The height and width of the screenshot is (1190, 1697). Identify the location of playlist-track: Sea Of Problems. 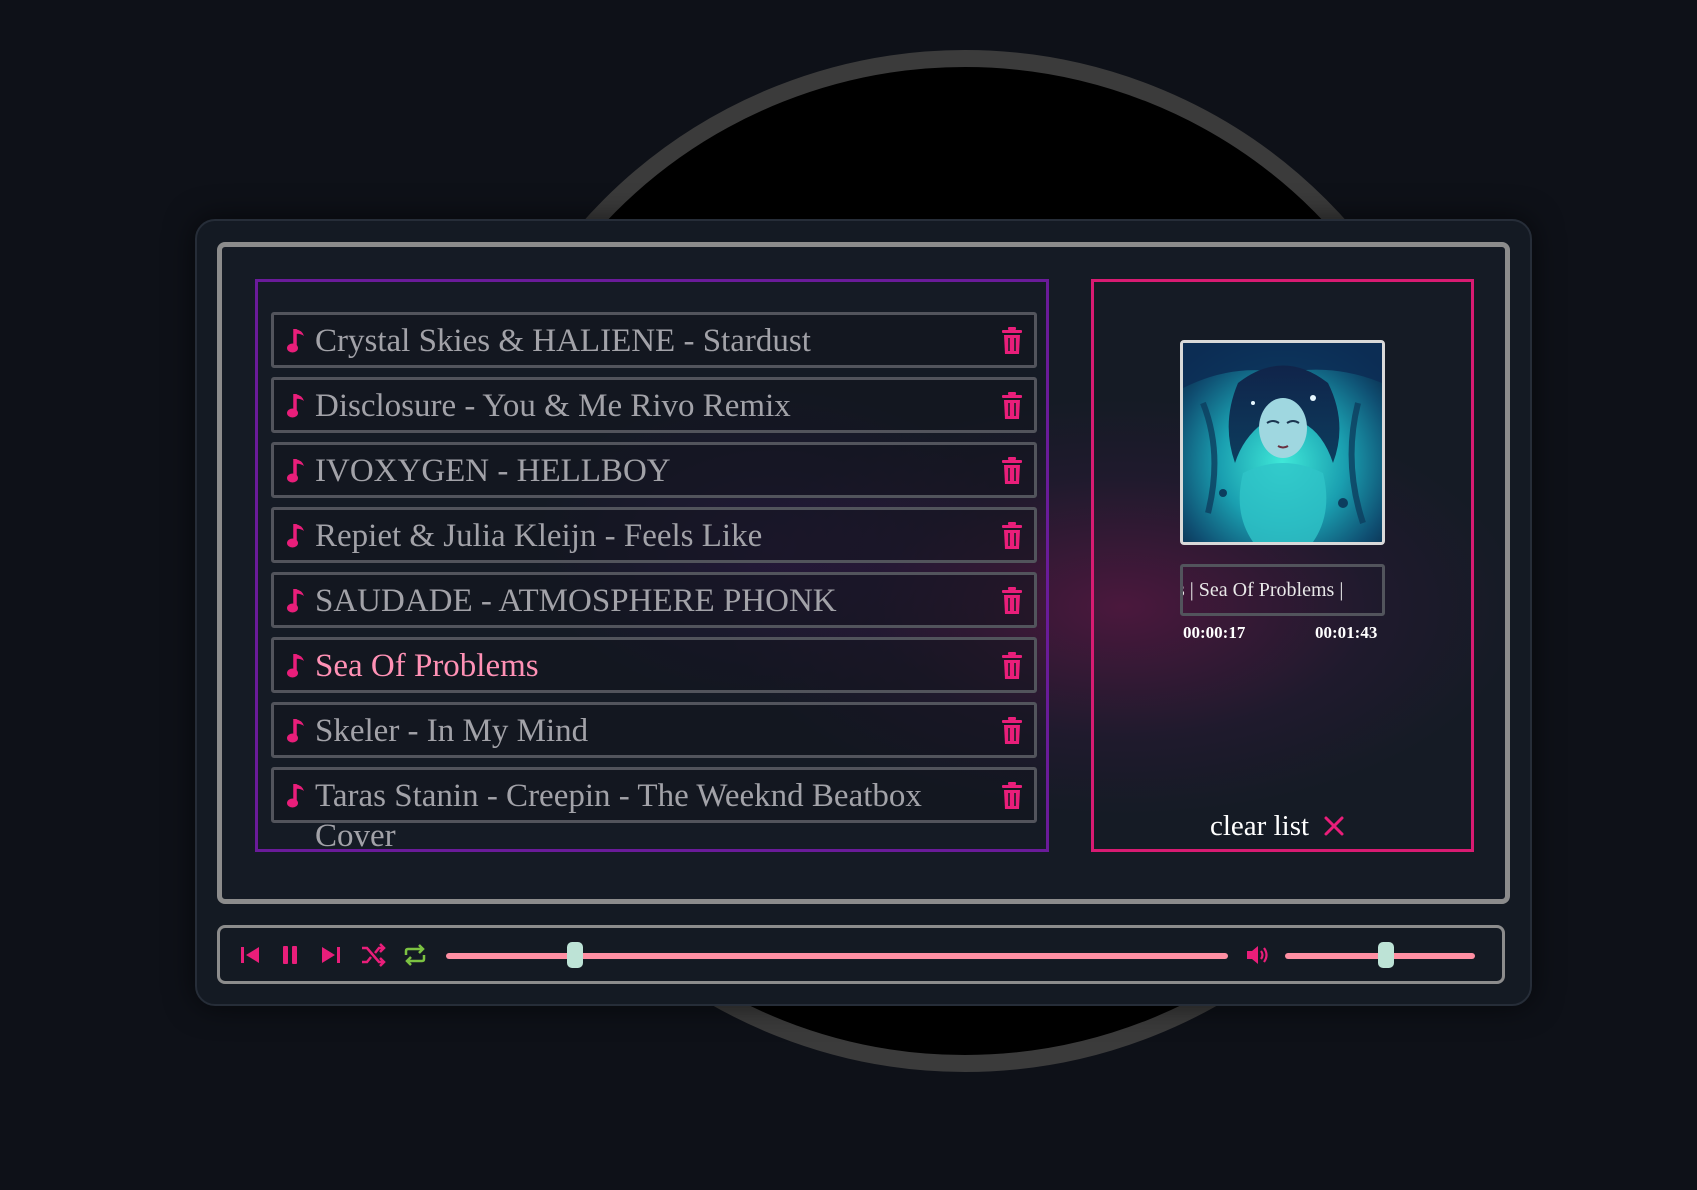
(654, 665).